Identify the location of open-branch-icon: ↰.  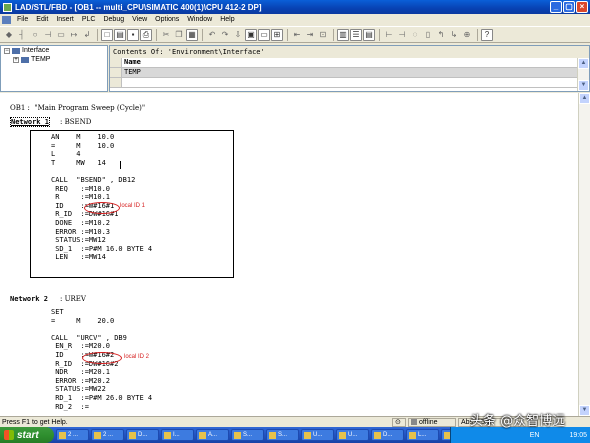
(441, 35).